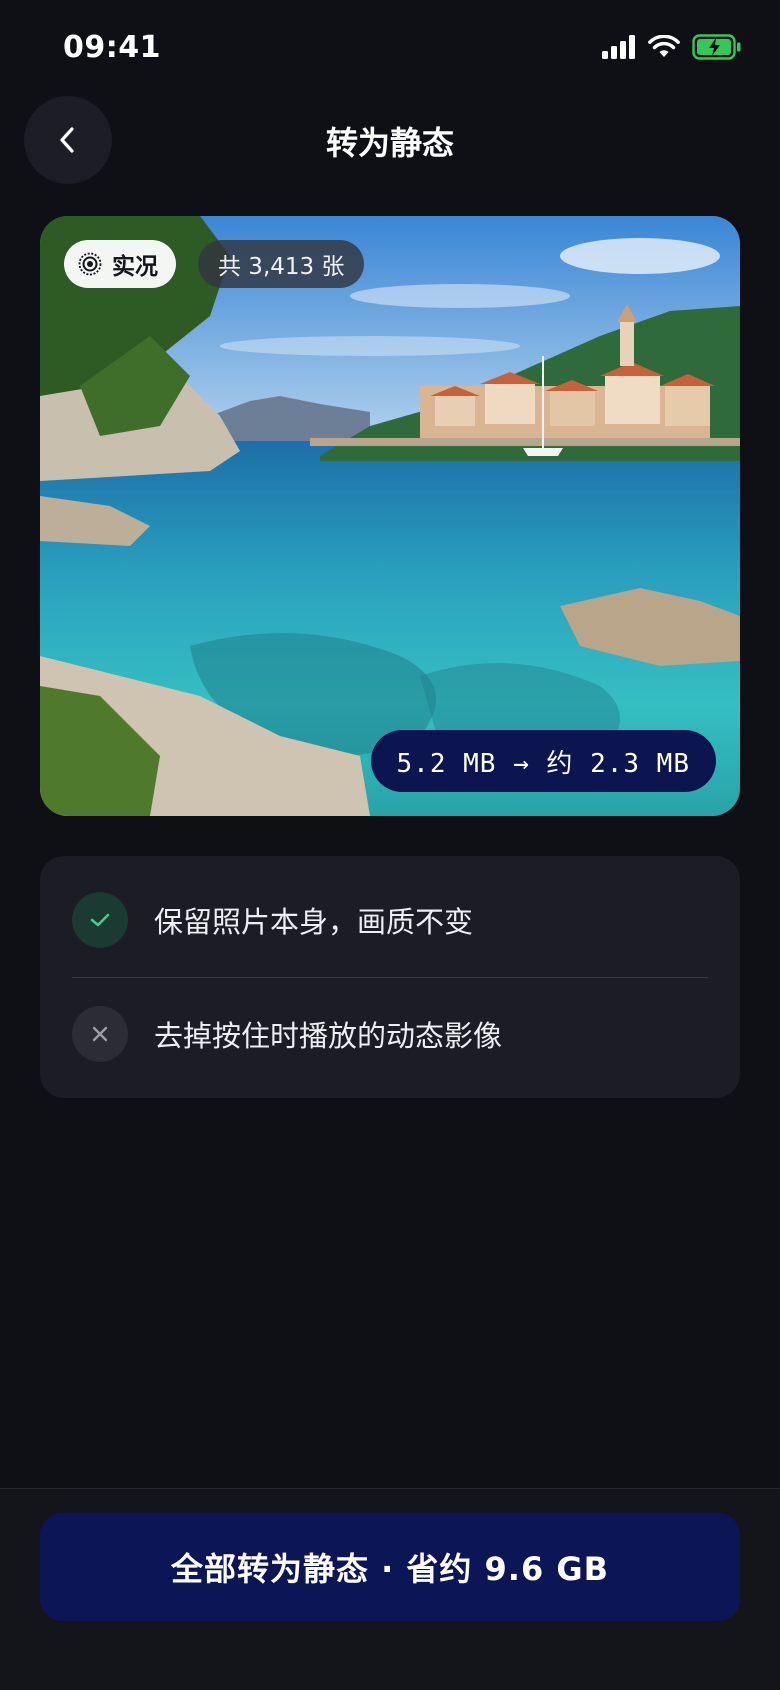 The image size is (780, 1690). Describe the element at coordinates (90, 264) in the screenshot. I see `live-photo-icon` at that location.